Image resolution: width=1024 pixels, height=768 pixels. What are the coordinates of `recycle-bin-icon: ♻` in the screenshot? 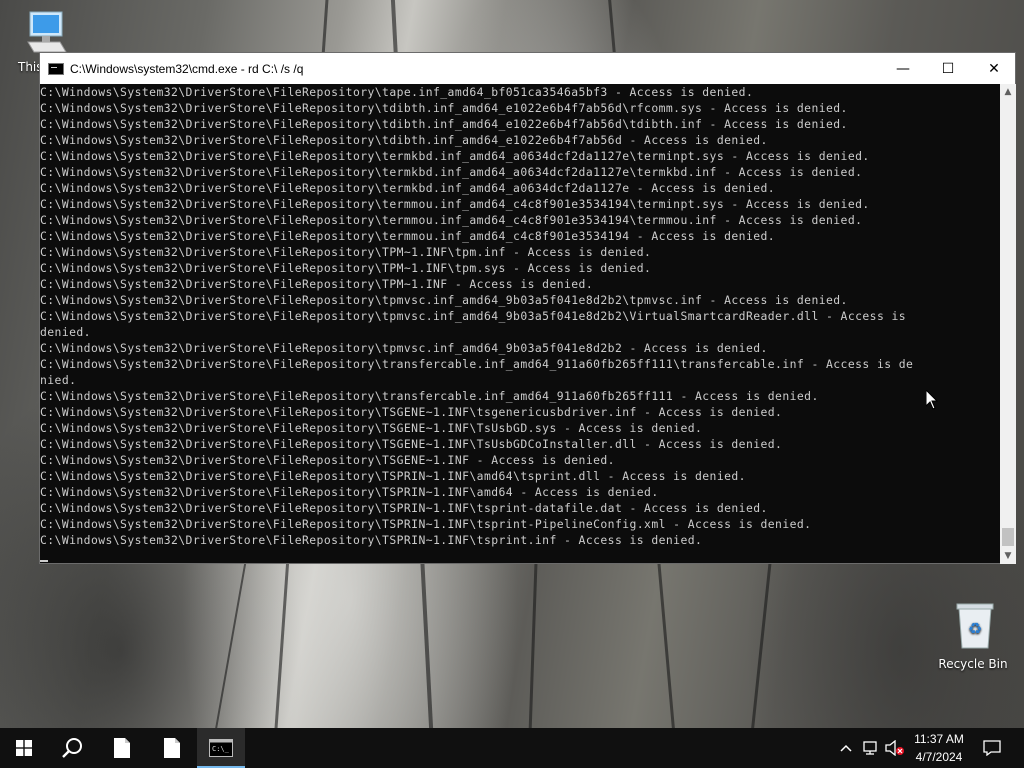 It's located at (975, 626).